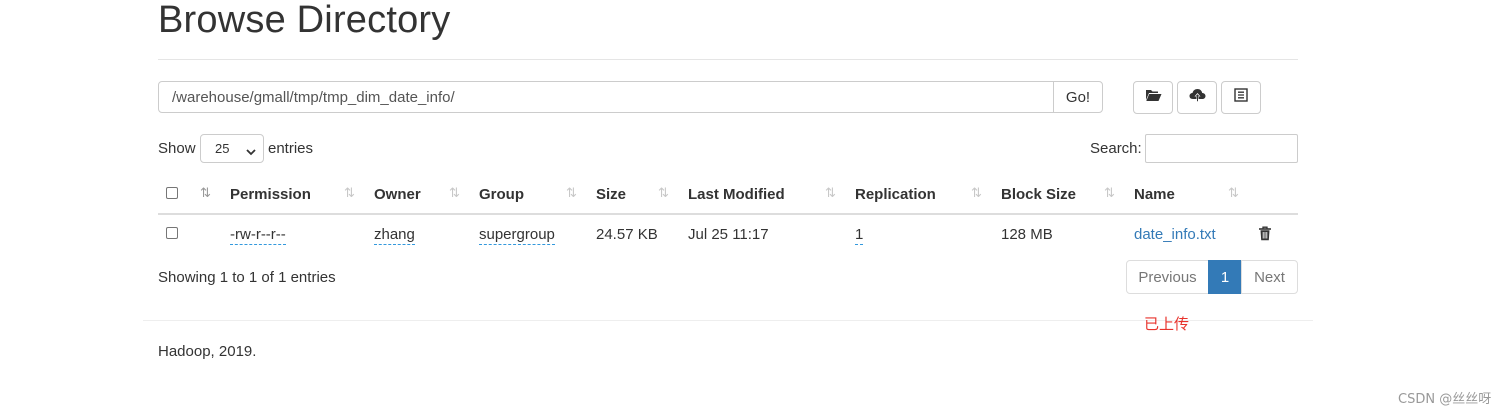  I want to click on folder-open-icon, so click(1153, 97).